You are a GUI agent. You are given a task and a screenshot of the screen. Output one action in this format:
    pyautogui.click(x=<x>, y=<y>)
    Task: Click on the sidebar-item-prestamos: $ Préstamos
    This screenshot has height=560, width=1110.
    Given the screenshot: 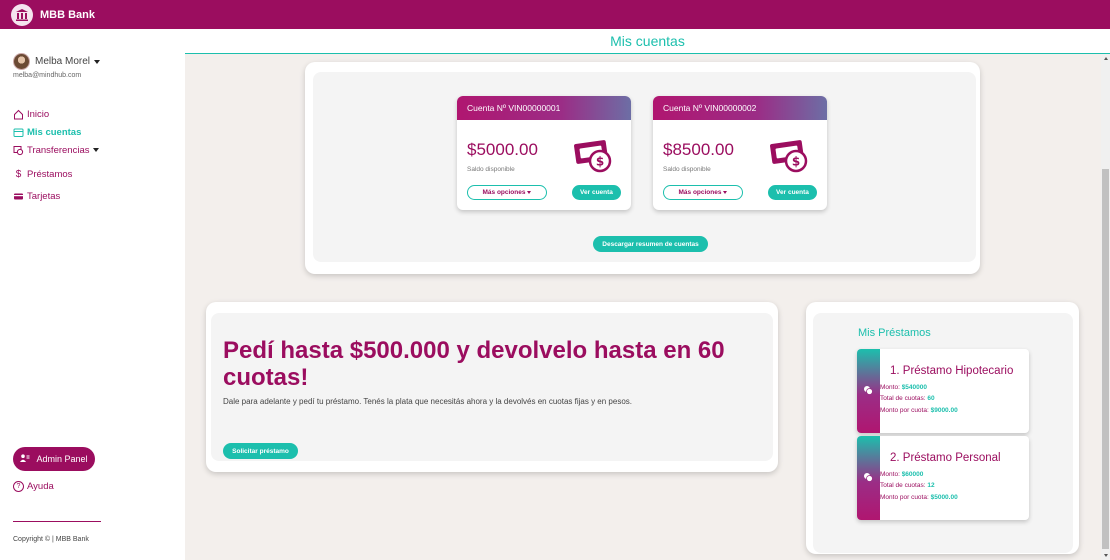 What is the action you would take?
    pyautogui.click(x=56, y=174)
    